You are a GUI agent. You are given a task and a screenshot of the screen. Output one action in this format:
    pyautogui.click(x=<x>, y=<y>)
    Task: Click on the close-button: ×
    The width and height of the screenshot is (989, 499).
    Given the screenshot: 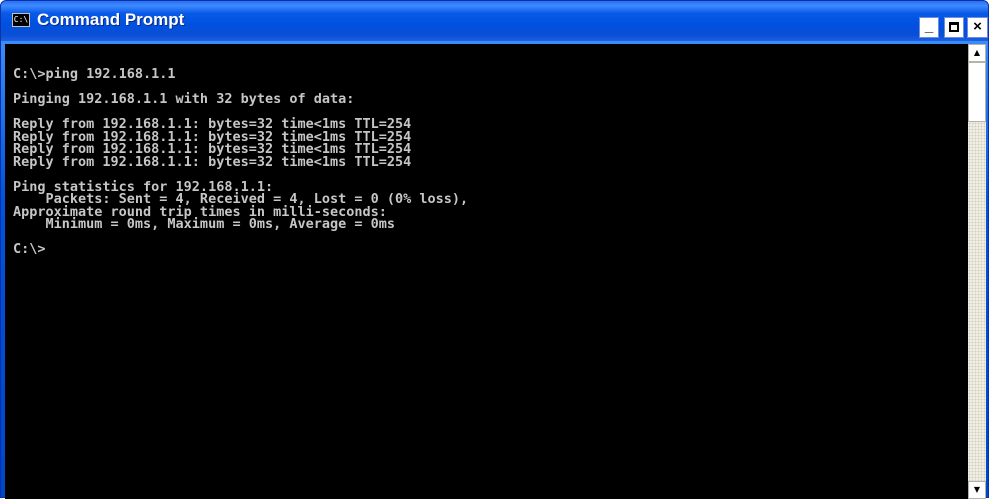 What is the action you would take?
    pyautogui.click(x=977, y=27)
    